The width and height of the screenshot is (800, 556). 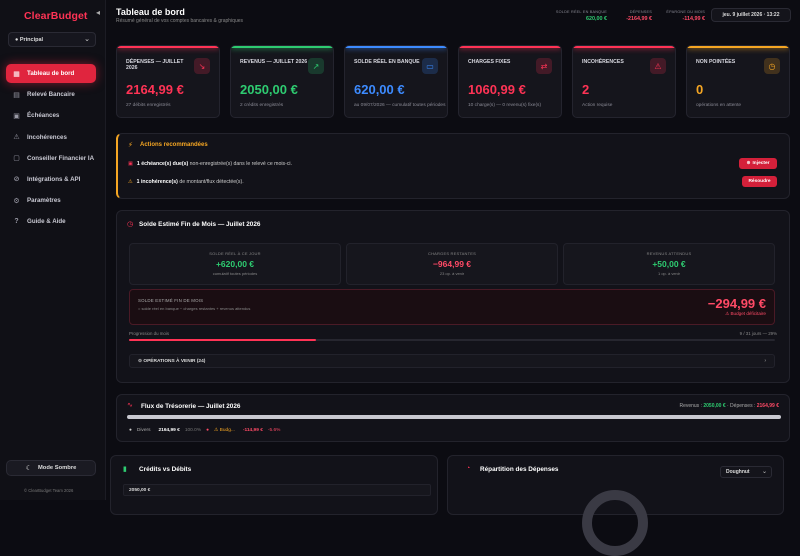 What do you see at coordinates (52, 39) in the screenshot?
I see `workspace-selector: ● Principal ⌄` at bounding box center [52, 39].